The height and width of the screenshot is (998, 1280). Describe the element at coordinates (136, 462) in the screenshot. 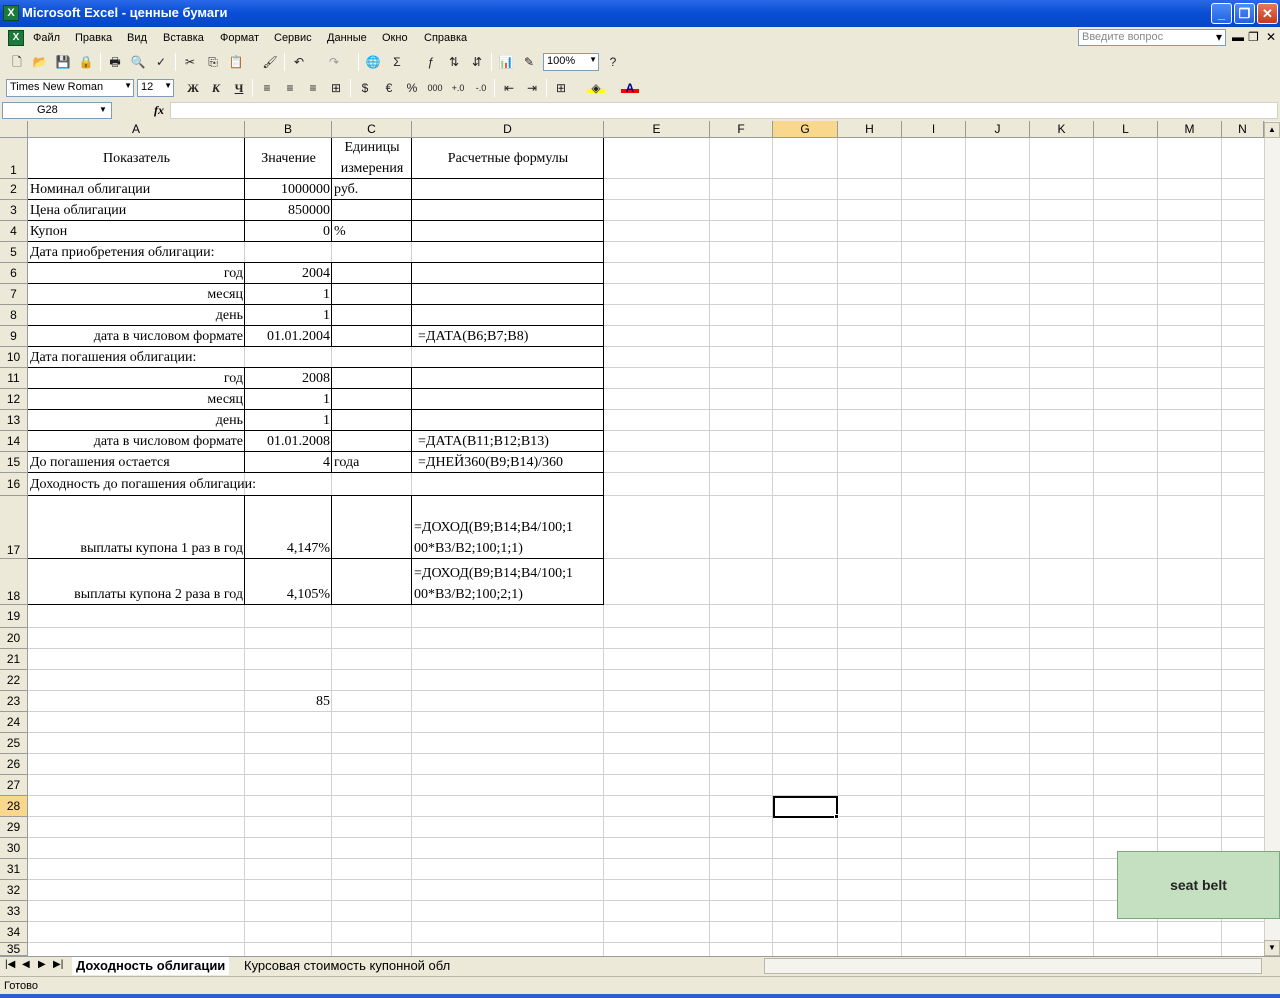

I see `cell-a15: До погашения остается` at that location.